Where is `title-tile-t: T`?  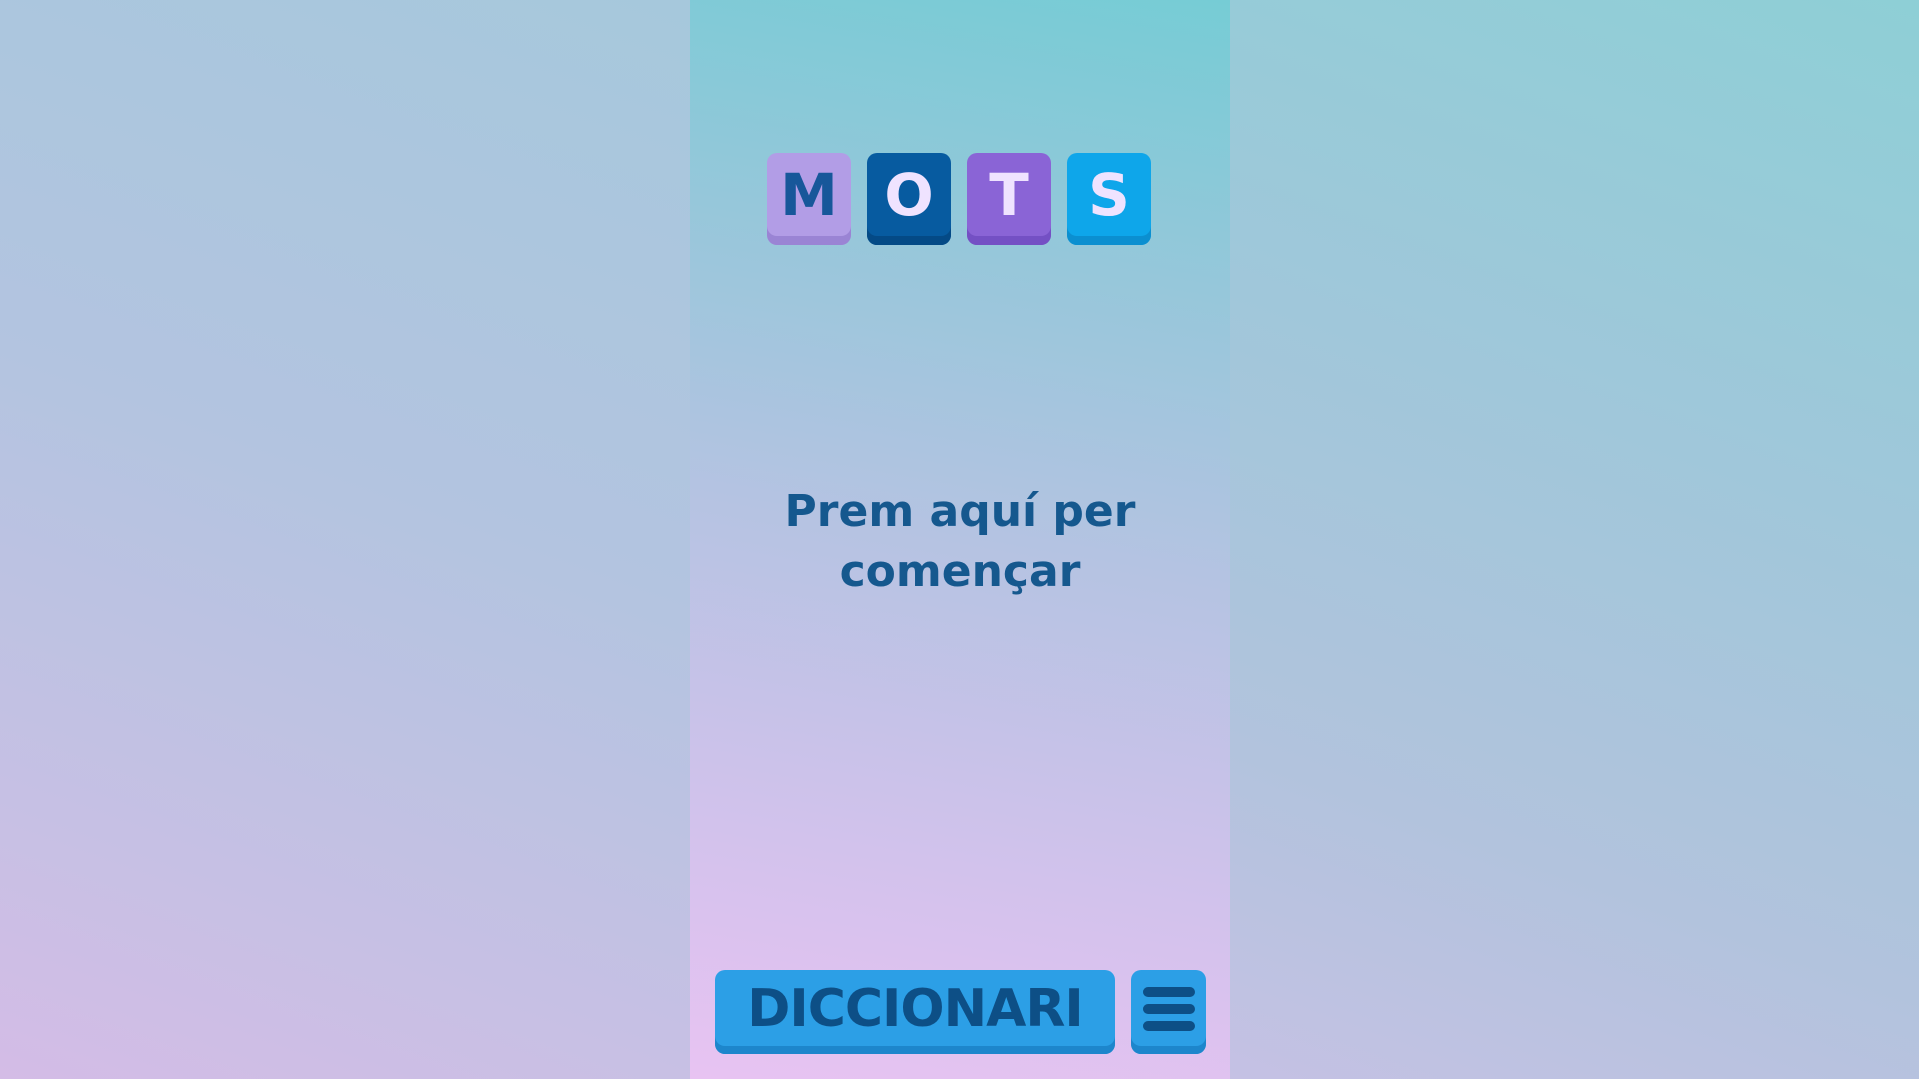
title-tile-t: T is located at coordinates (1009, 199).